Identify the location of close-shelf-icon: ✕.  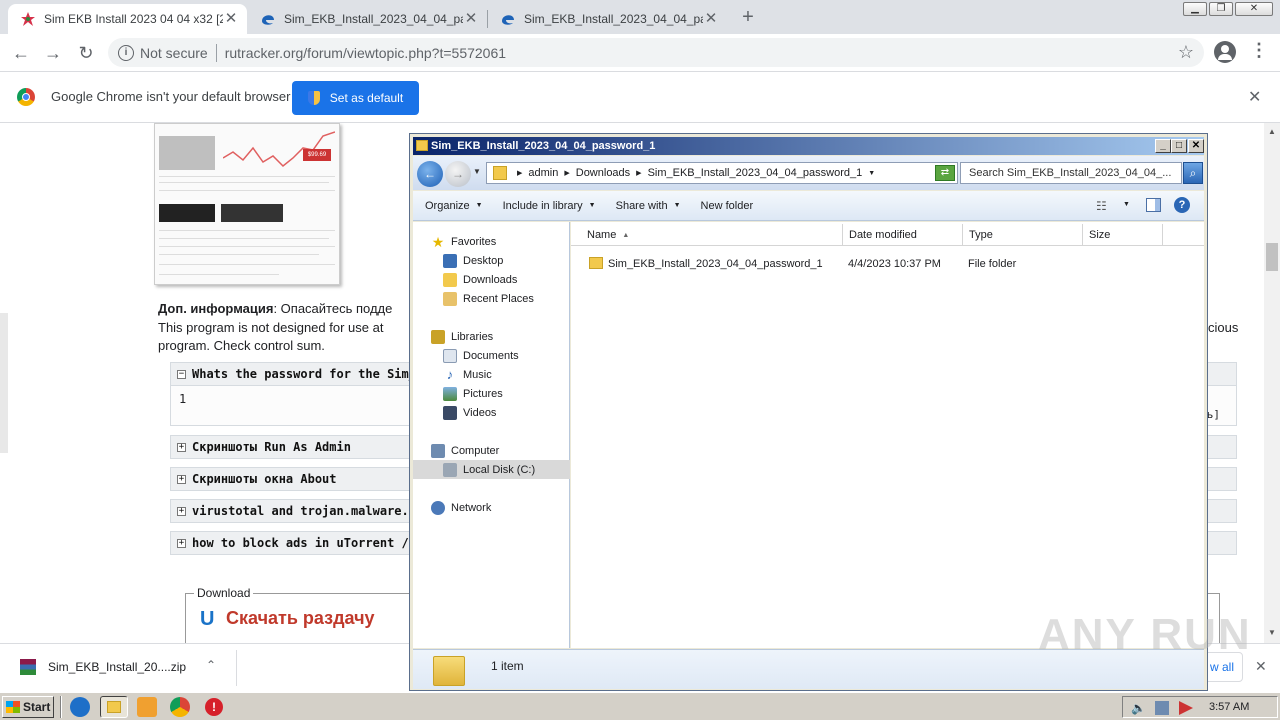
(1261, 666).